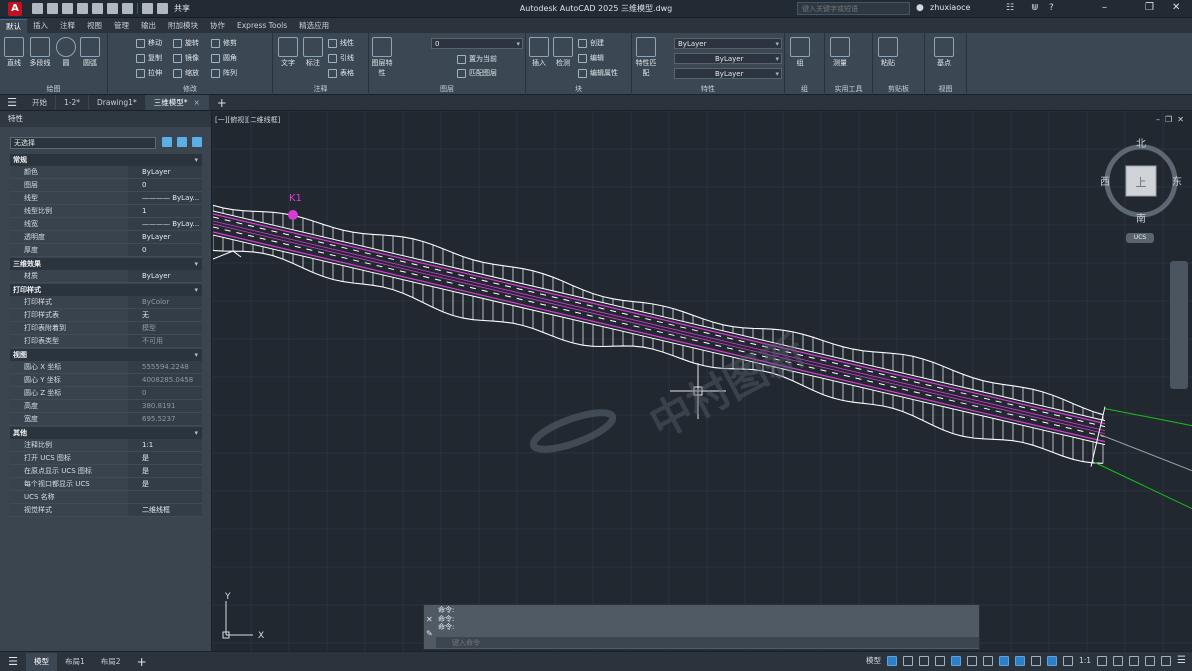 The height and width of the screenshot is (671, 1192). Describe the element at coordinates (447, 89) in the screenshot. I see `layers-panel-title: 图层` at that location.